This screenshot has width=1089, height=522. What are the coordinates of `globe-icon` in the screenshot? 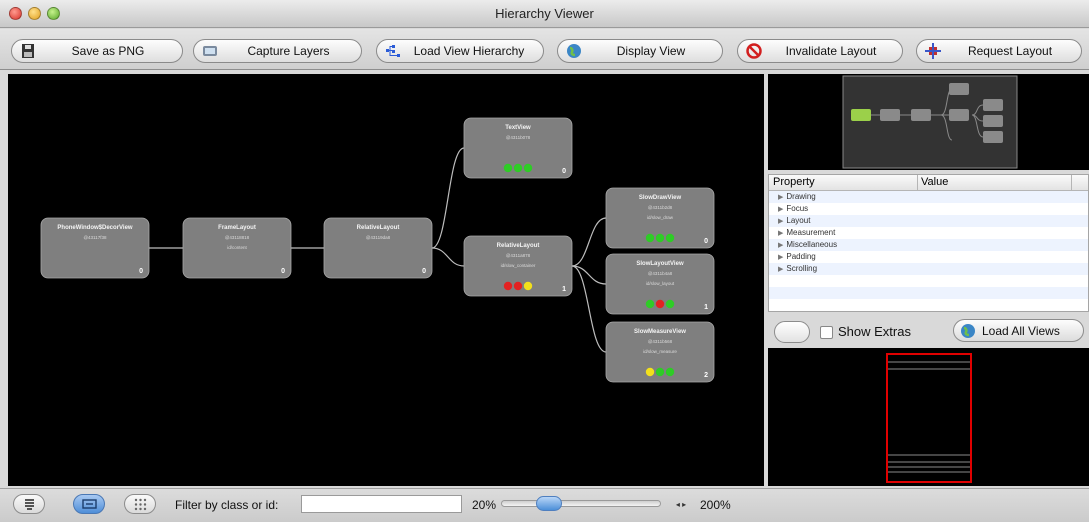 It's located at (574, 51).